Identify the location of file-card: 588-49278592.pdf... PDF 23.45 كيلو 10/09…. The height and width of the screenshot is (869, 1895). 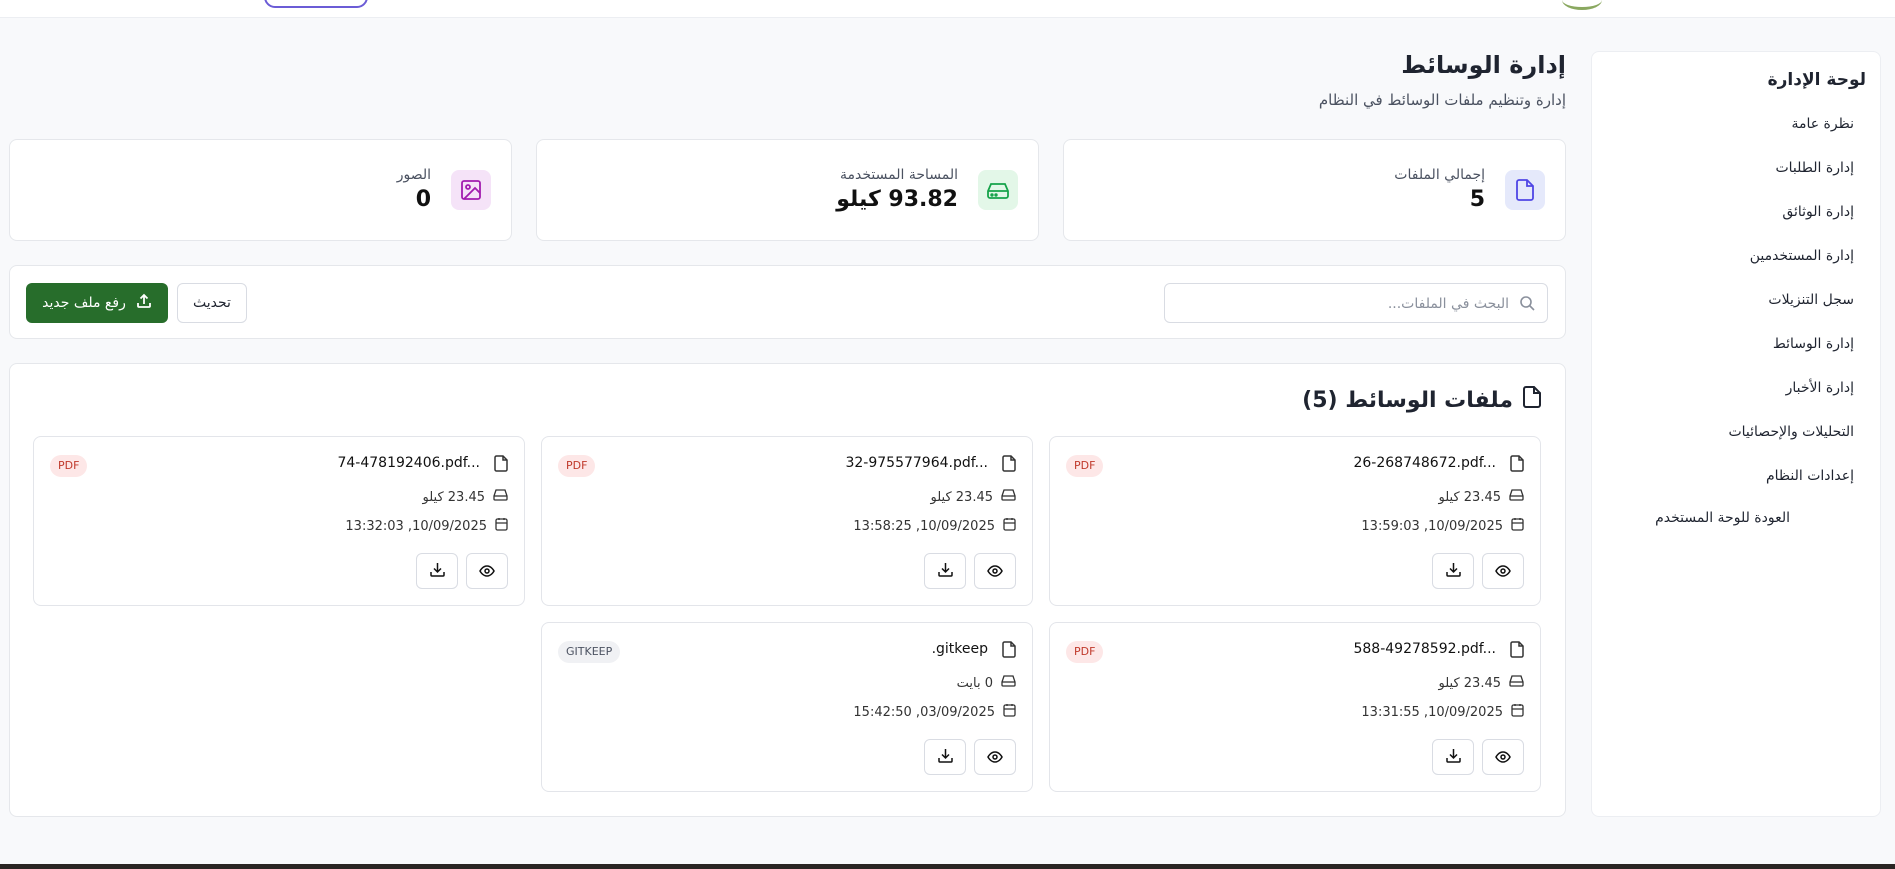
(1295, 707).